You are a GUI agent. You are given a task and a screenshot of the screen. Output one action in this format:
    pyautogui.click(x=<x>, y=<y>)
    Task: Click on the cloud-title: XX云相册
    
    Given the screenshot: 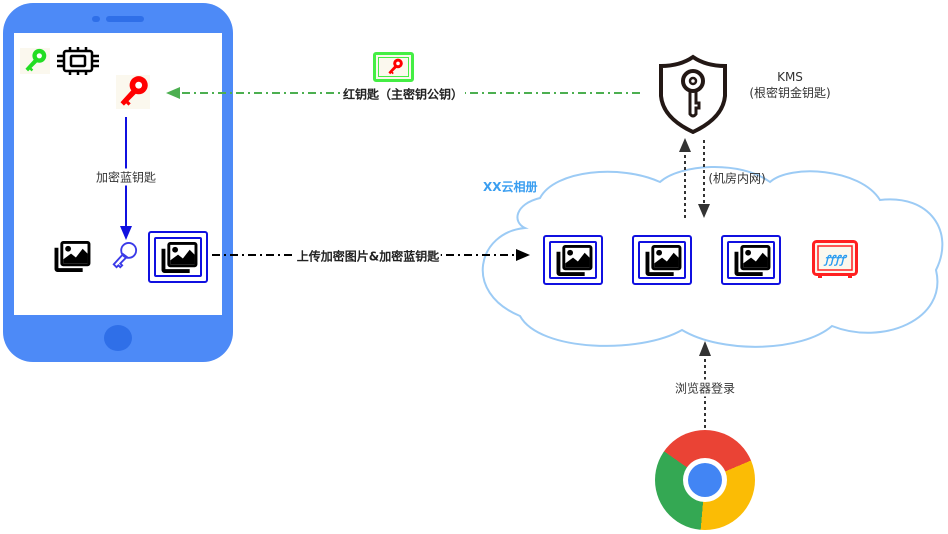 What is the action you would take?
    pyautogui.click(x=510, y=187)
    